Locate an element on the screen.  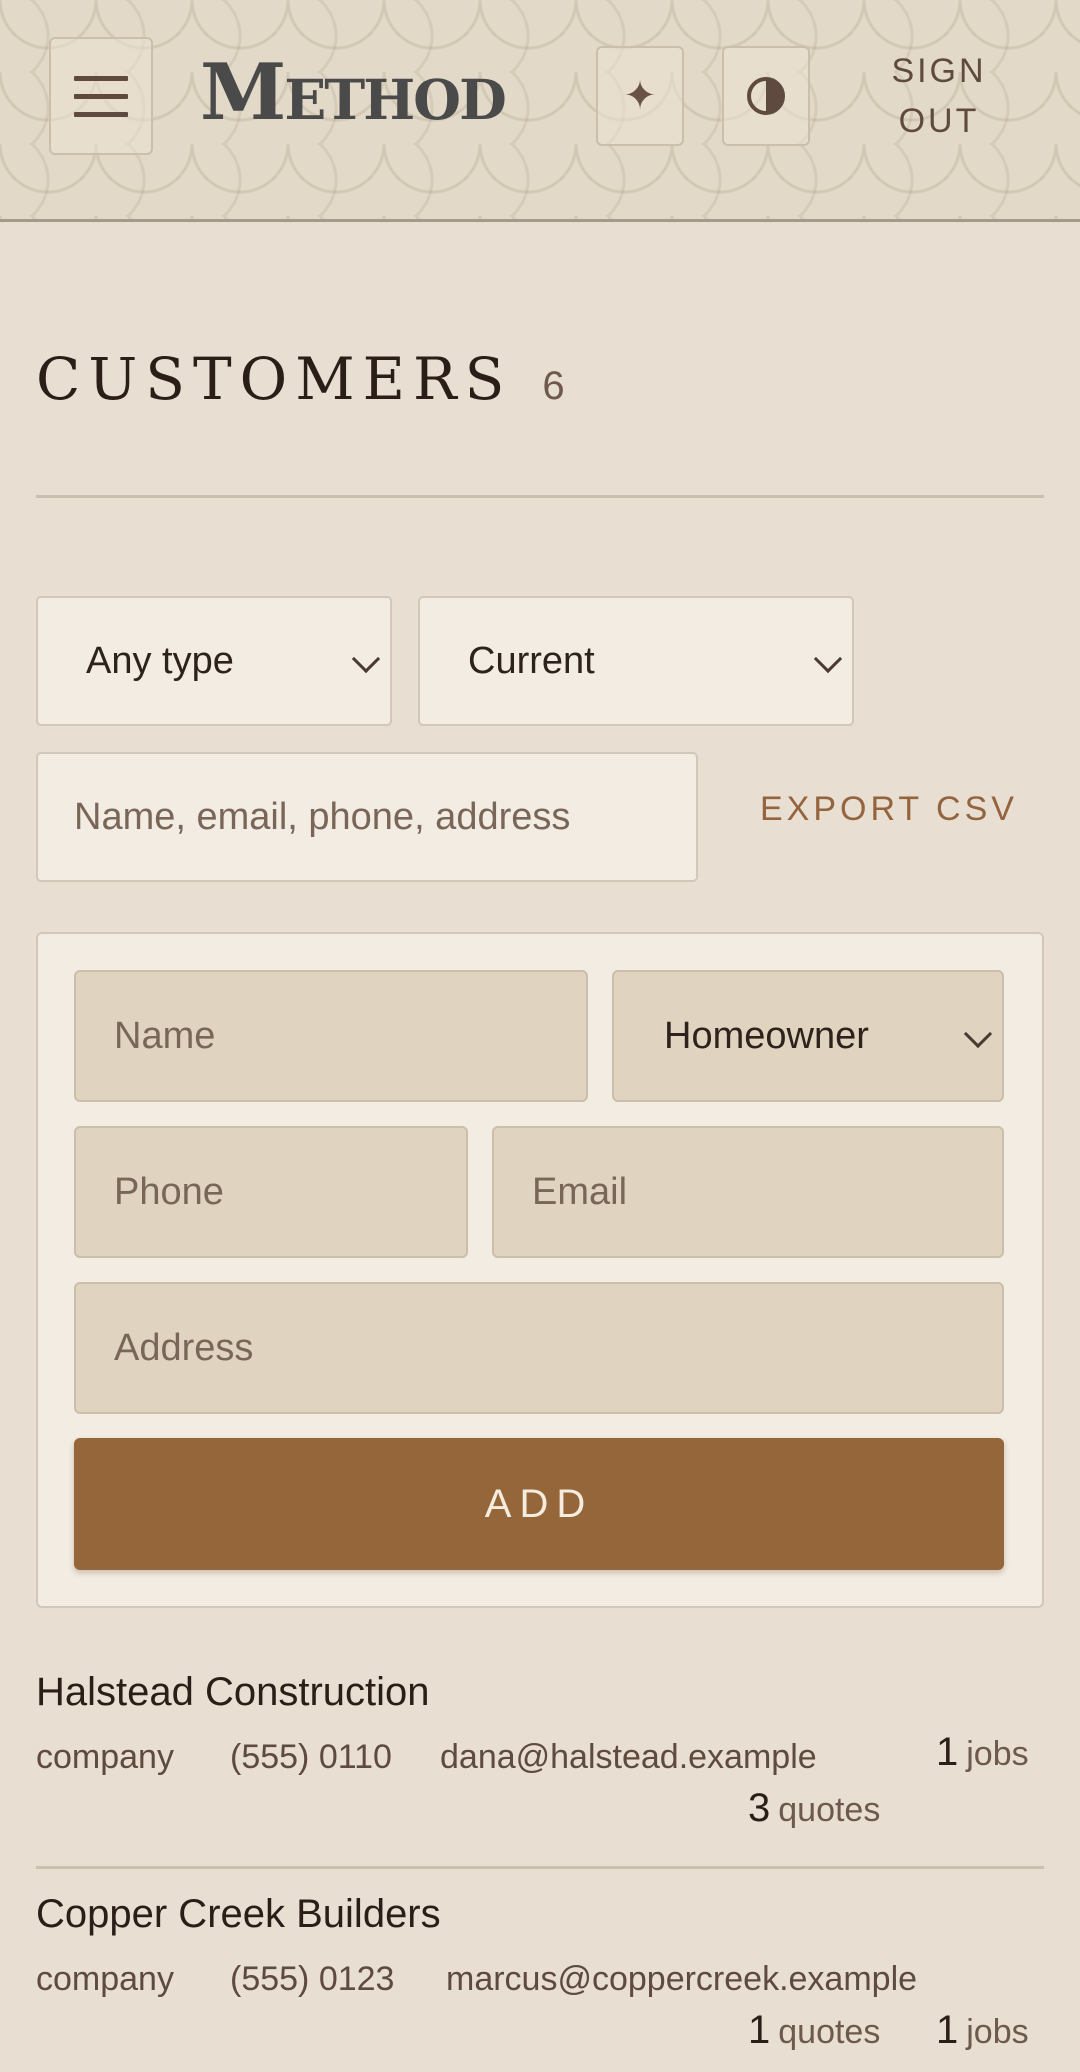
menu-icon is located at coordinates (101, 96).